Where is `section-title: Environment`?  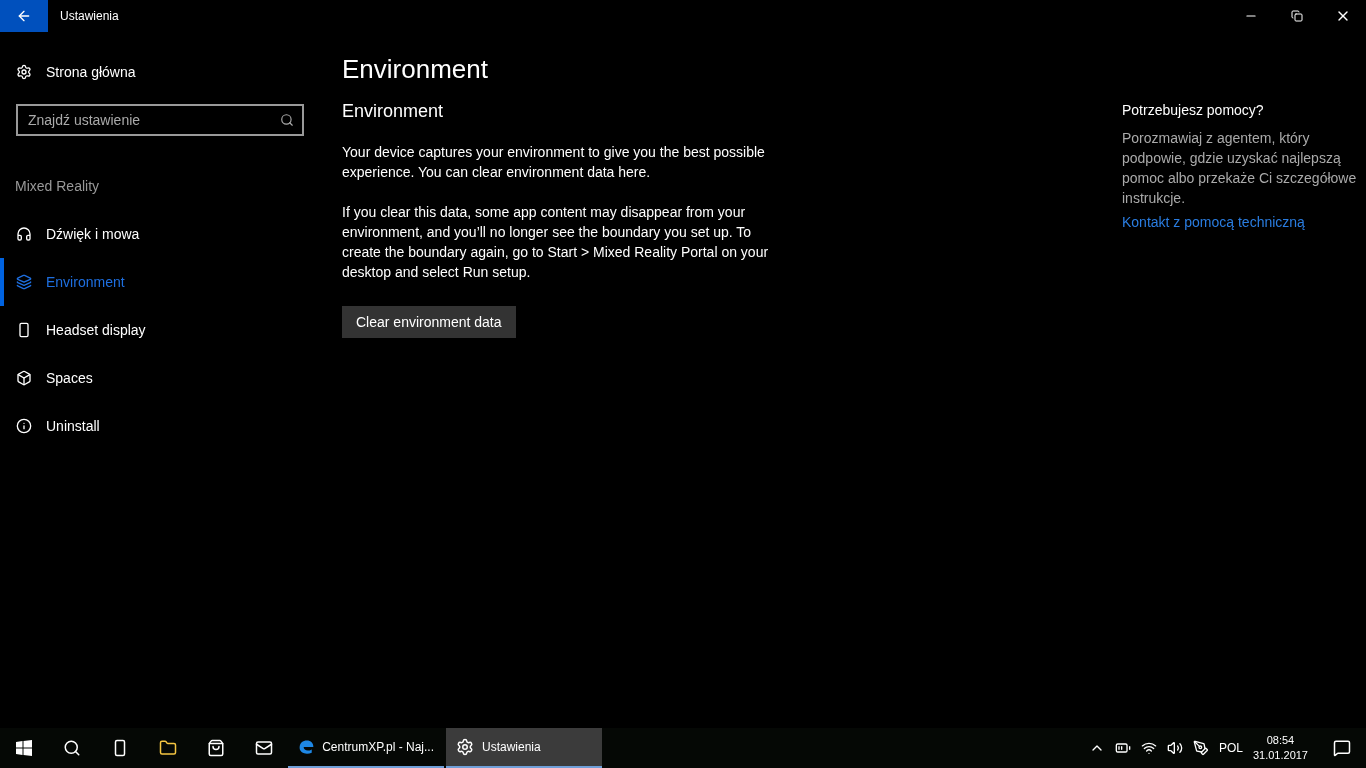
section-title: Environment is located at coordinates (393, 111).